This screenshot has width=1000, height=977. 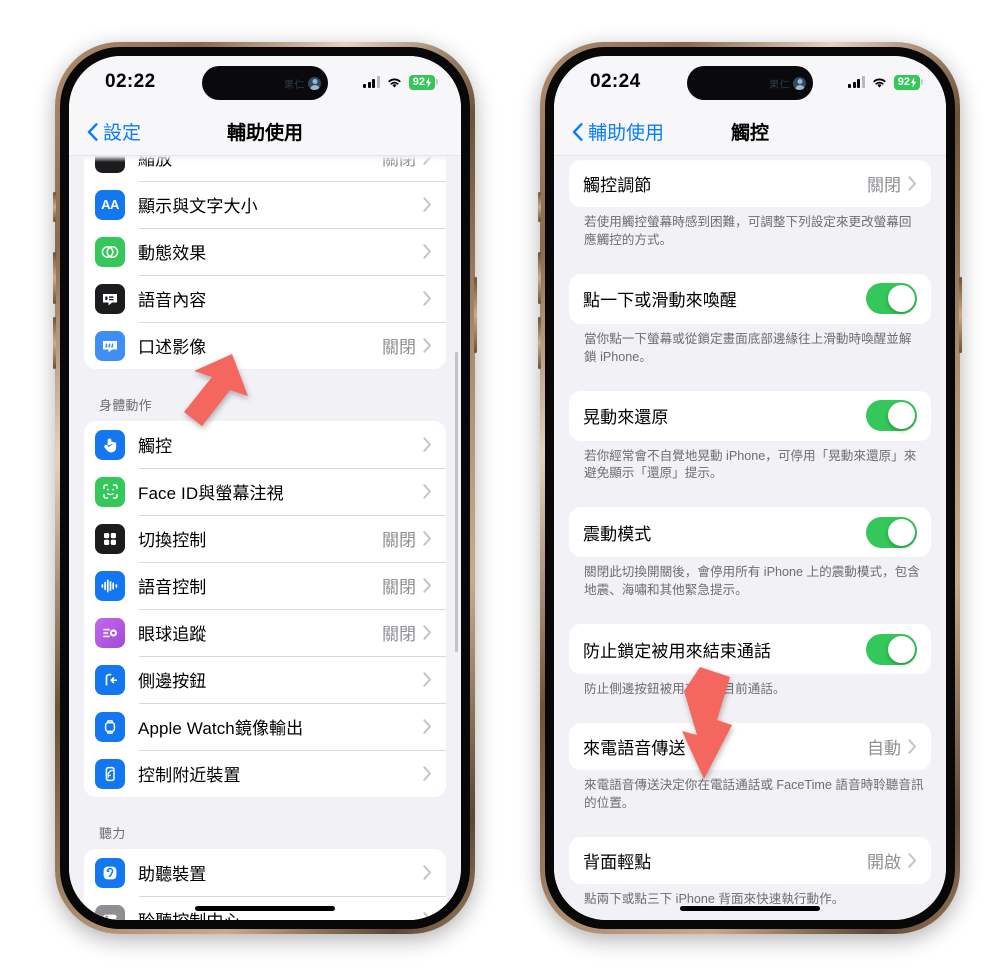 What do you see at coordinates (155, 162) in the screenshot?
I see `row-label: 縮放` at bounding box center [155, 162].